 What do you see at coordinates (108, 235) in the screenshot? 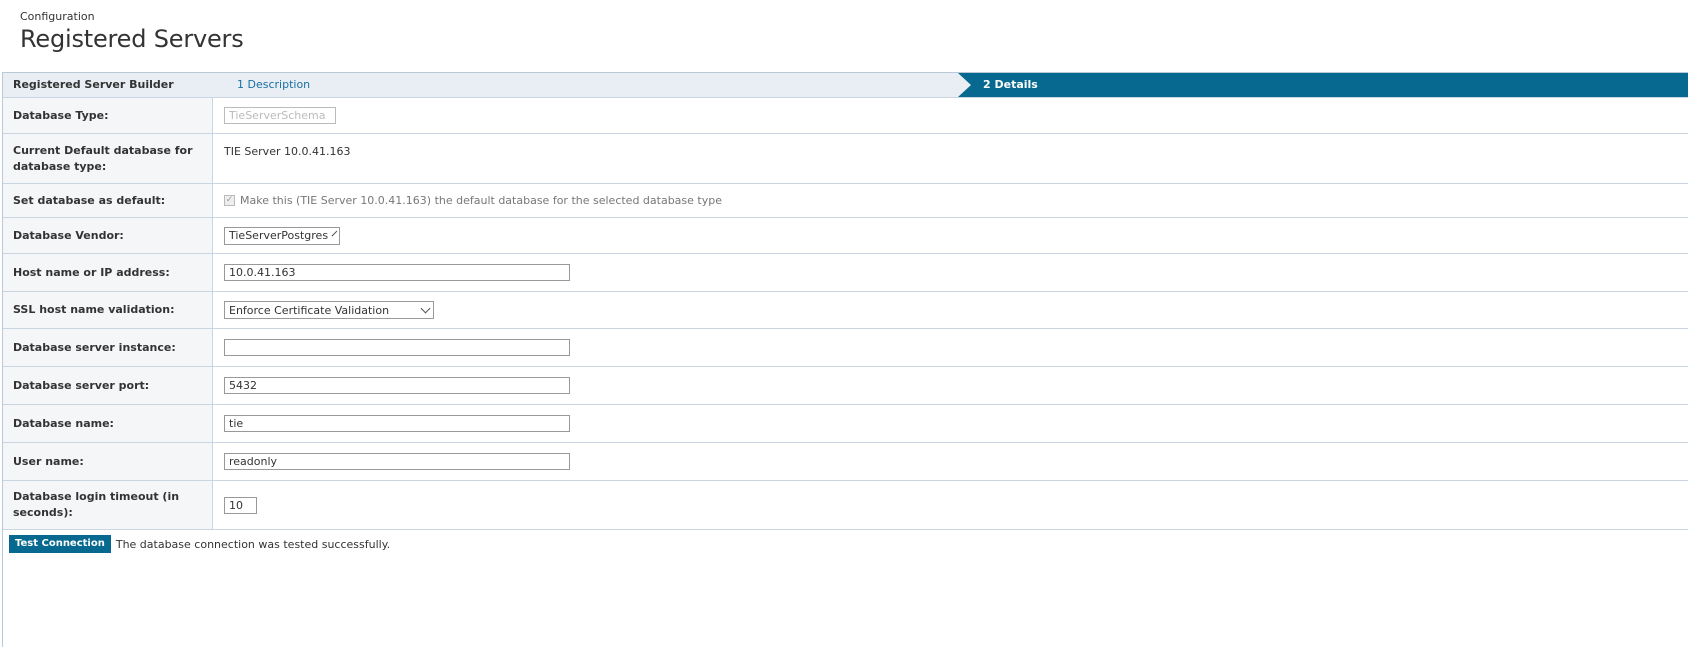
I see `vendor-label: Database Vendor:` at bounding box center [108, 235].